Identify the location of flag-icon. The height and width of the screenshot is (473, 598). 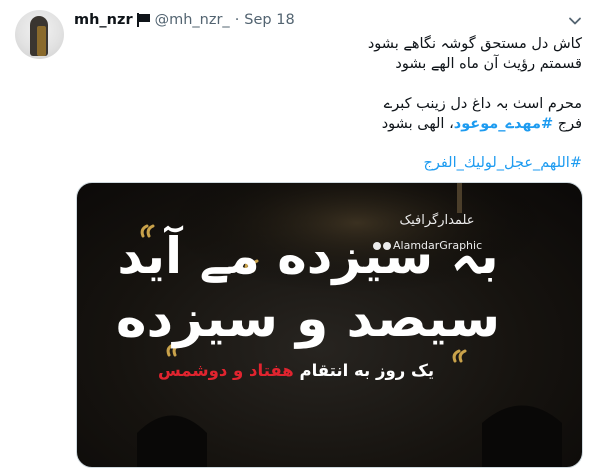
(143, 20).